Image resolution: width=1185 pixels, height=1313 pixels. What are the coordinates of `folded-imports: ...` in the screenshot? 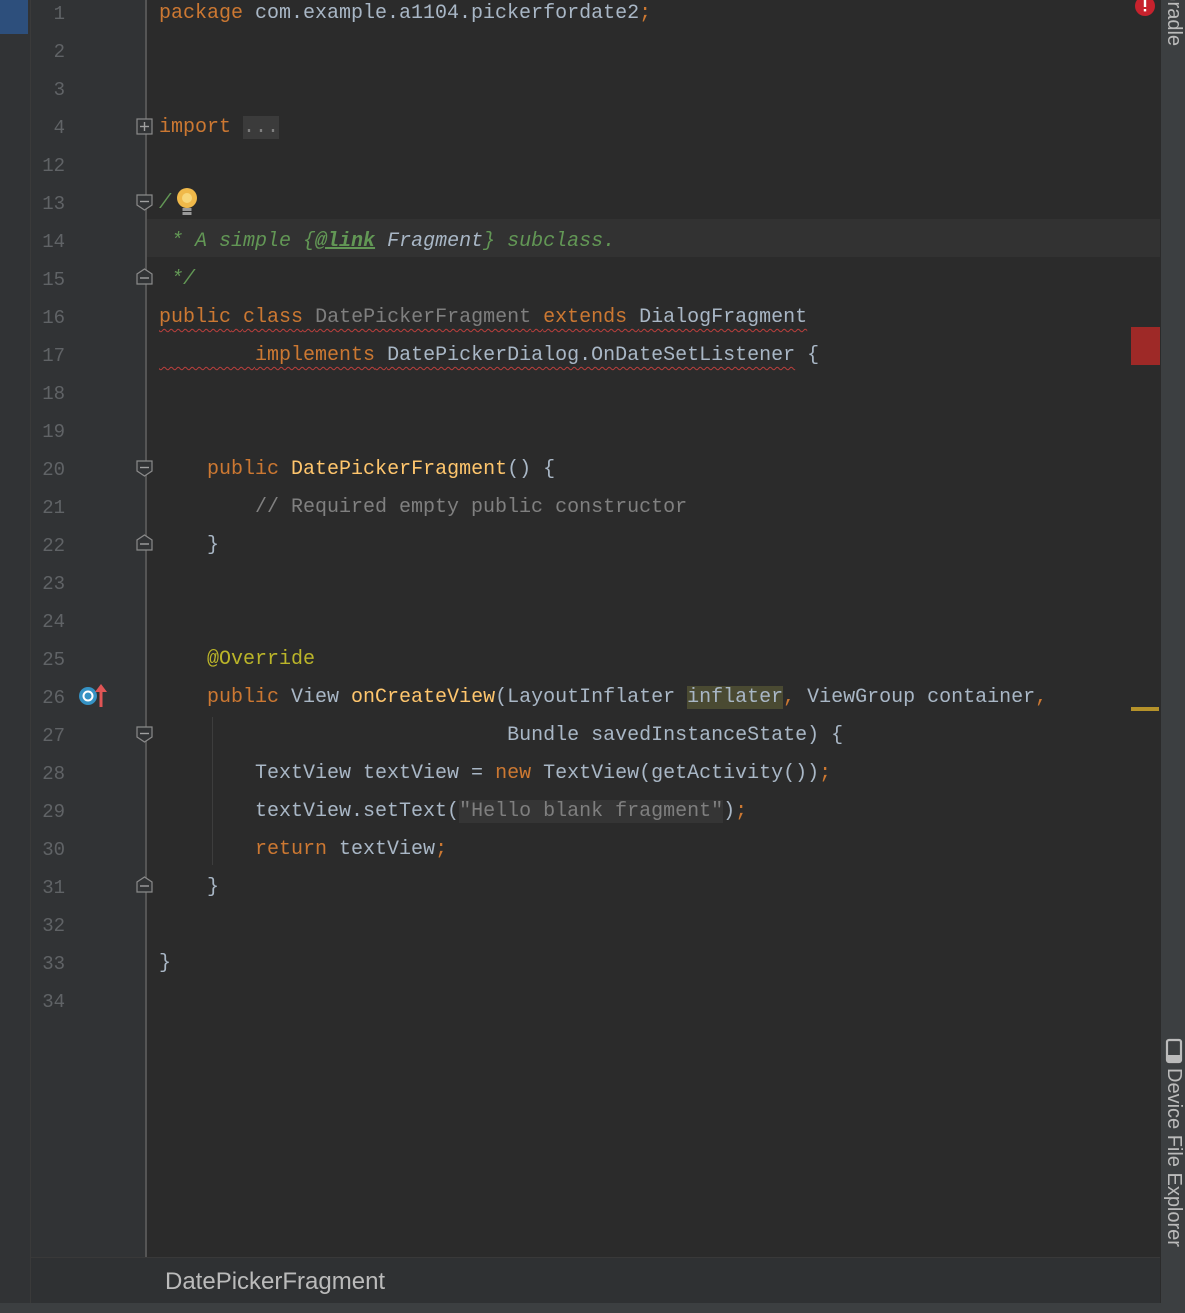 It's located at (261, 127).